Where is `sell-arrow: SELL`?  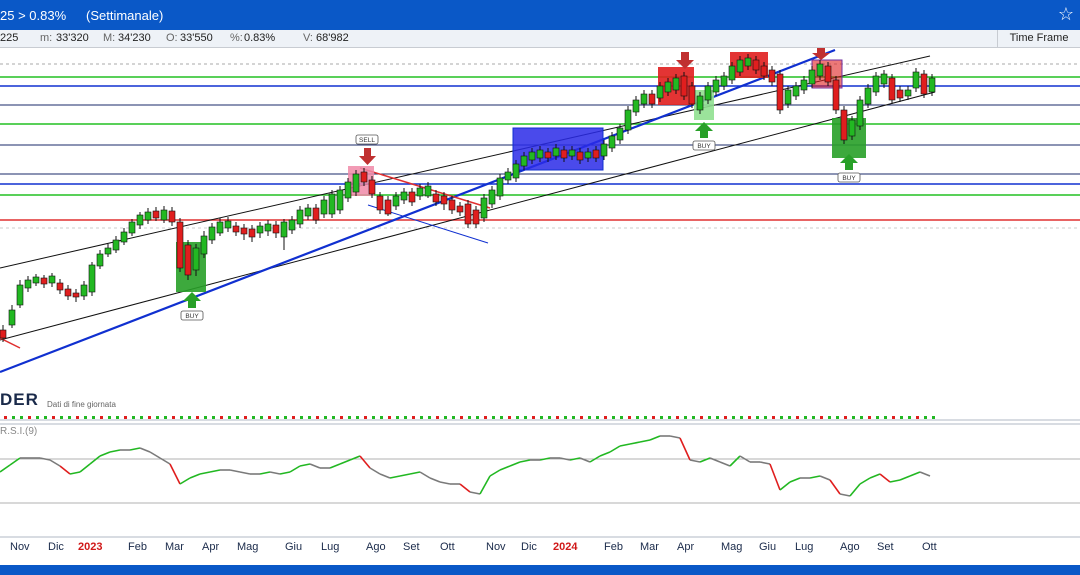 sell-arrow: SELL is located at coordinates (367, 149).